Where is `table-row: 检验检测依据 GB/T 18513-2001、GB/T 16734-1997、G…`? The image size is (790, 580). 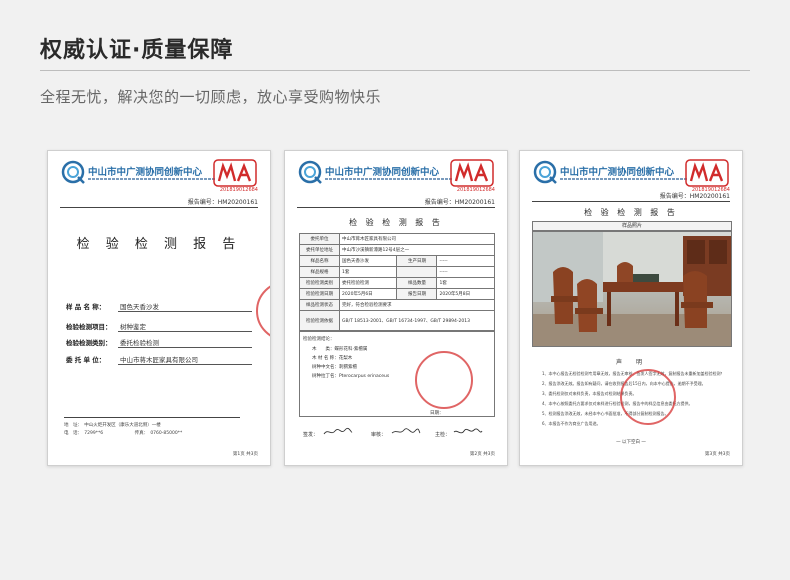 table-row: 检验检测依据 GB/T 18513-2001、GB/T 16734-1997、G… is located at coordinates (397, 320).